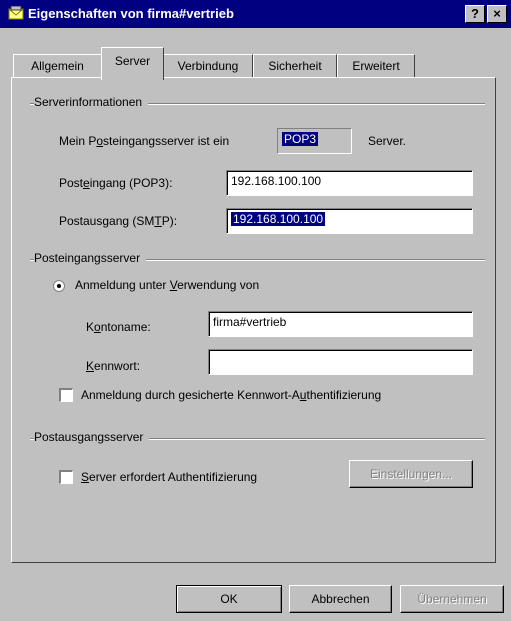 The image size is (511, 621). Describe the element at coordinates (208, 66) in the screenshot. I see `tab-verbindung: Verbindung` at that location.